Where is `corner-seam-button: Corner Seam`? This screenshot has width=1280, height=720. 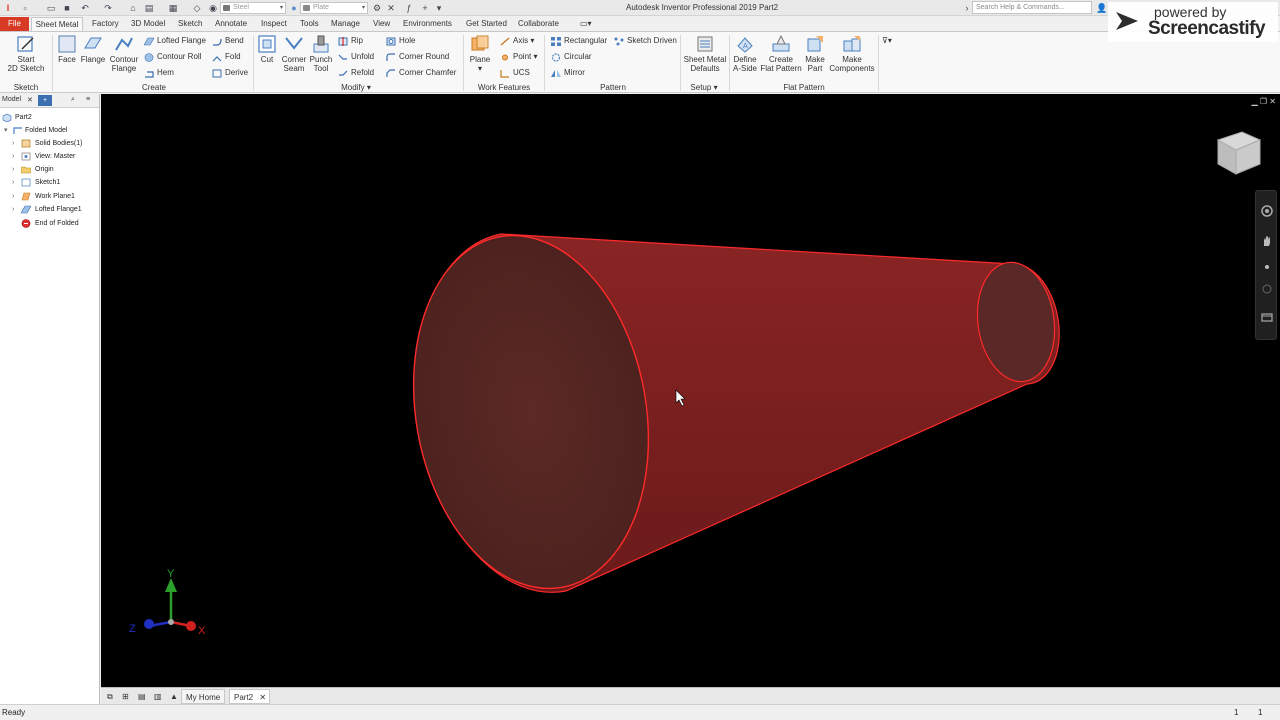
corner-seam-button: Corner Seam is located at coordinates (294, 53).